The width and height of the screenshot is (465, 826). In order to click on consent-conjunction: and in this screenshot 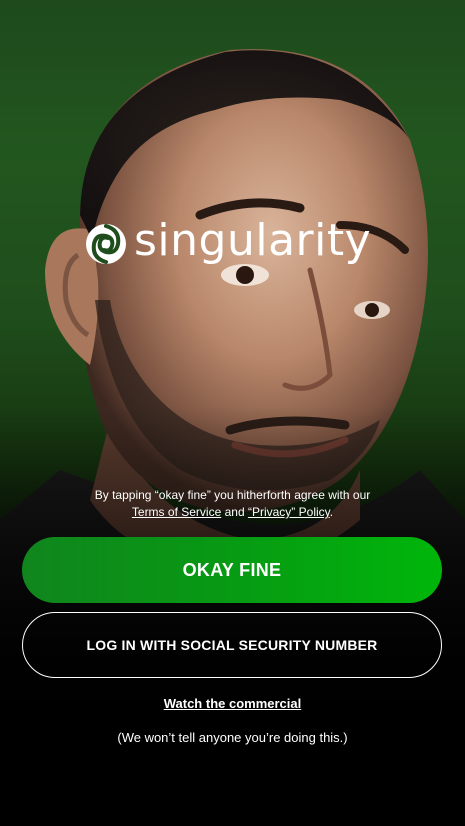, I will do `click(234, 512)`.